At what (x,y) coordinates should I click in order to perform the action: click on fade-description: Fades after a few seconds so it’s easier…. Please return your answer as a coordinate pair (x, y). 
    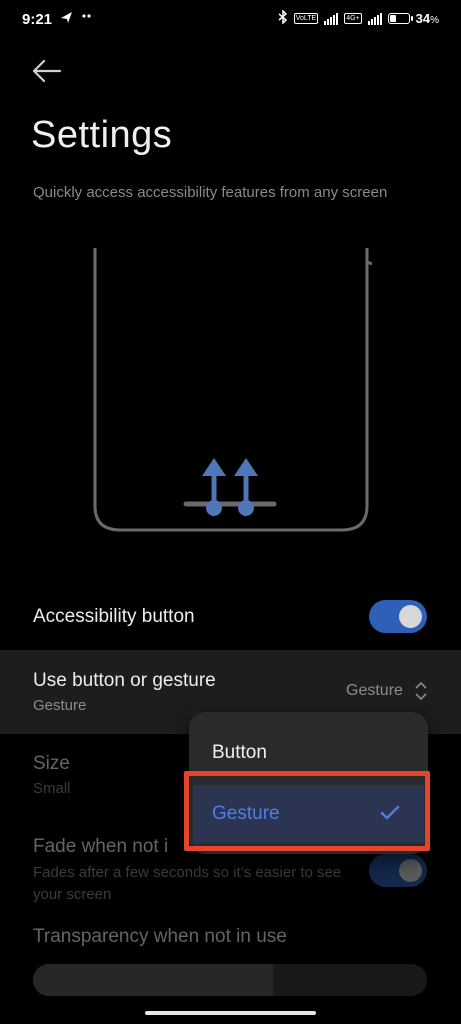
    Looking at the image, I should click on (187, 883).